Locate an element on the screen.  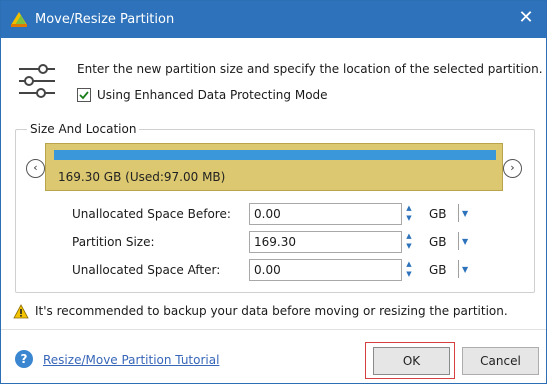
partition-size-caption: 169.30 GB (Used:97.00 MB) is located at coordinates (142, 177).